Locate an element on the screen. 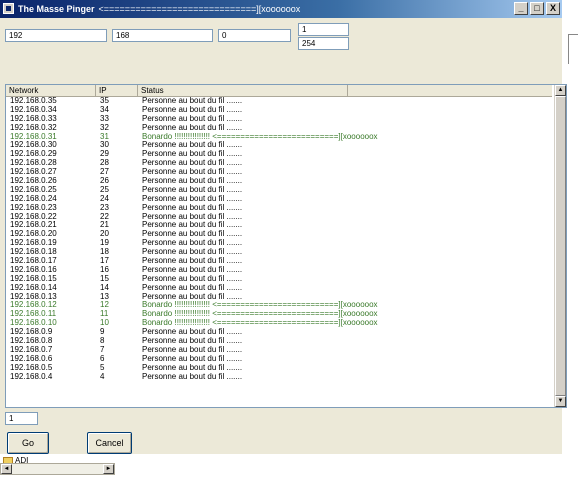 The height and width of the screenshot is (479, 578). maximize-button: □ is located at coordinates (537, 8).